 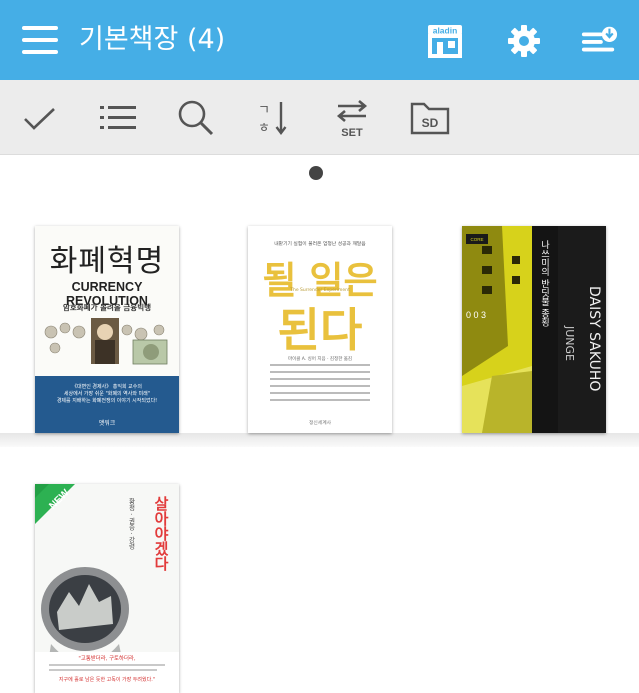 I want to click on svg-text: ㄱ, so click(x=264, y=110).